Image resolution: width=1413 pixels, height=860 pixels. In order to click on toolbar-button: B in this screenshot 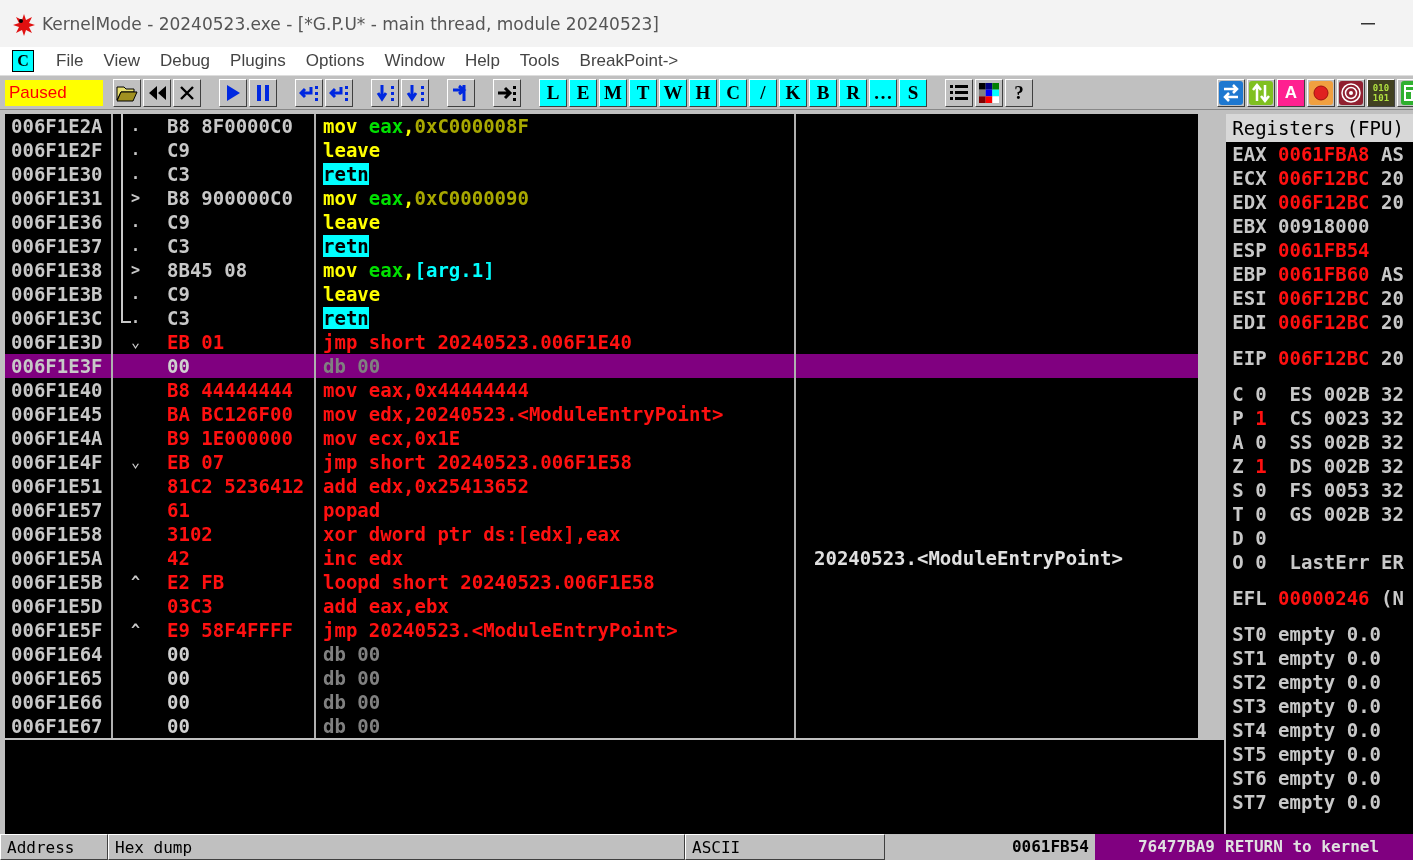, I will do `click(823, 92)`.